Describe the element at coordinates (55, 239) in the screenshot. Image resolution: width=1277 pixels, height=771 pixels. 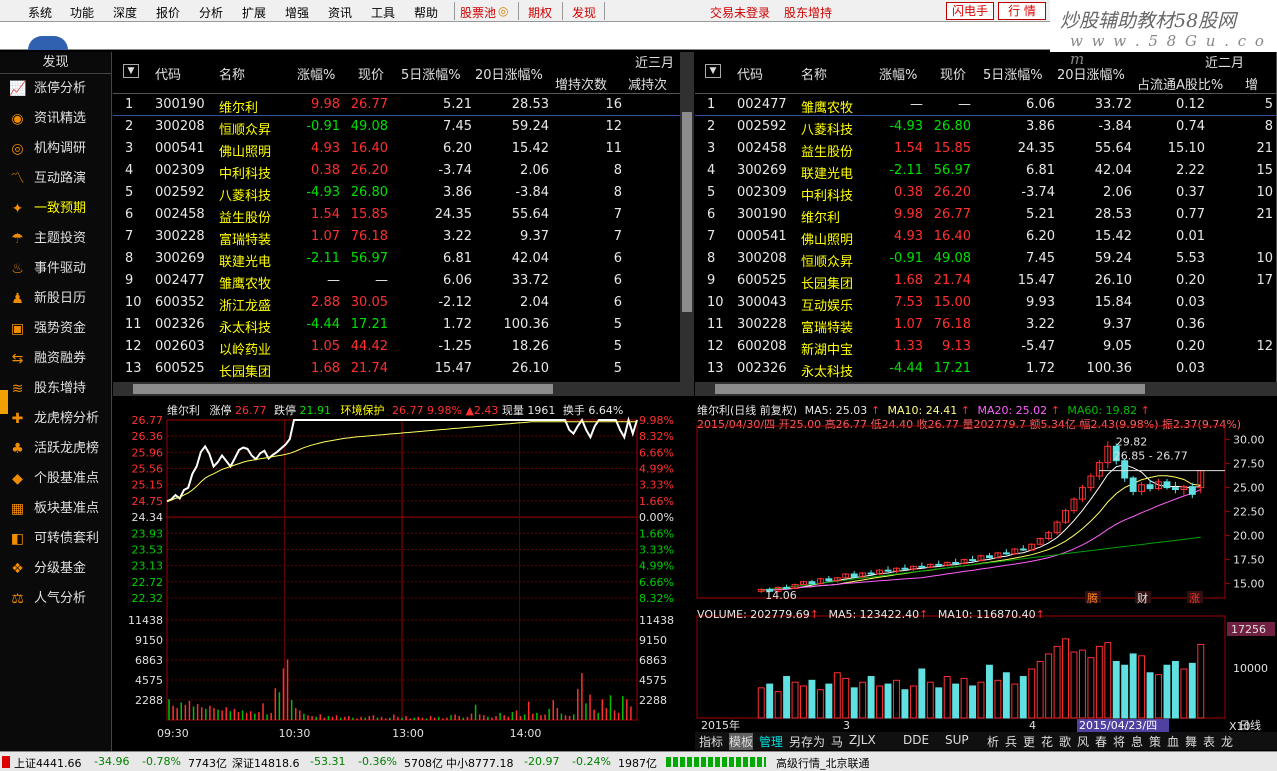
I see `sidebar-item: ☂ 主题投资` at that location.